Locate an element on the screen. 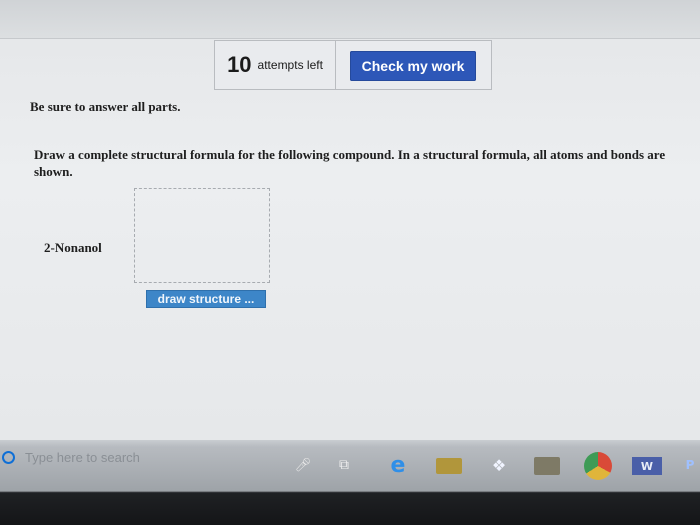 This screenshot has width=700, height=525. powerpoint-icon: P is located at coordinates (690, 465).